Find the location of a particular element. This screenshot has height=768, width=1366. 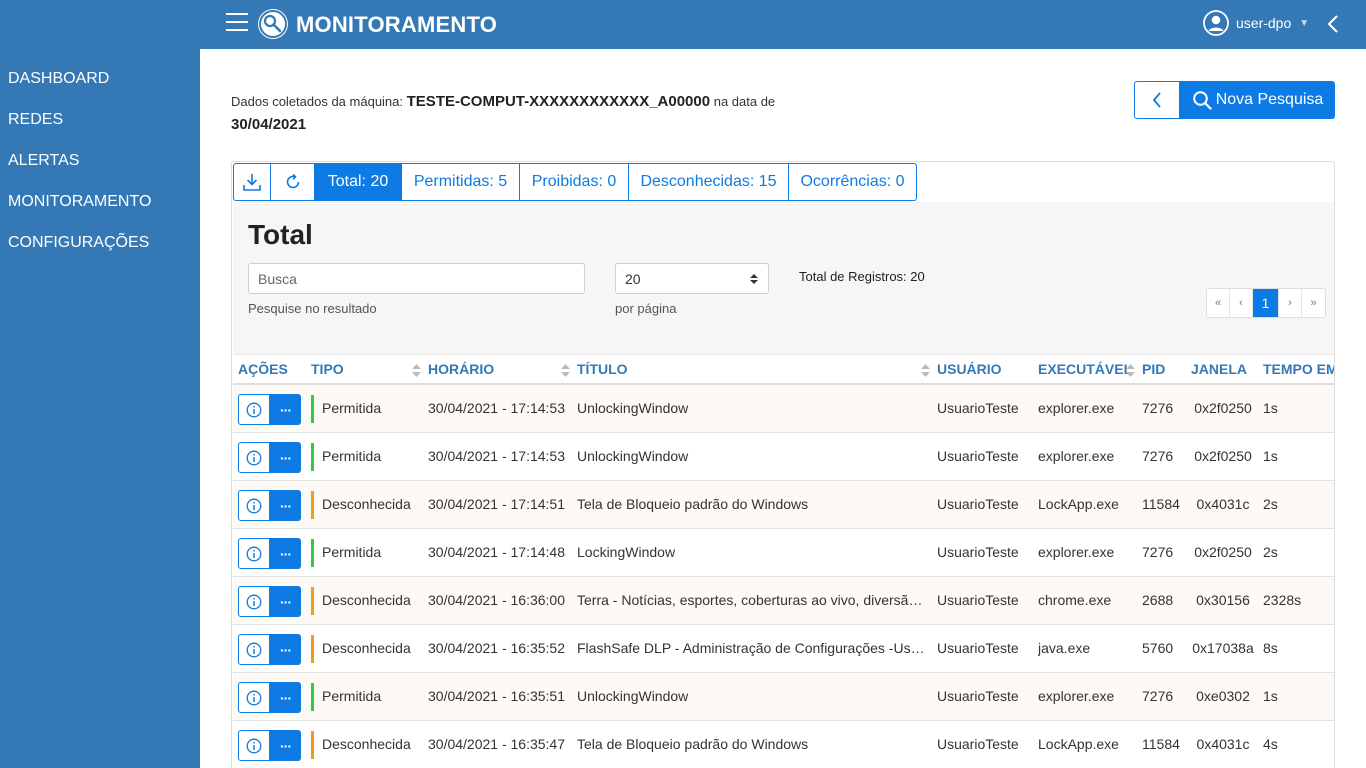

user-menu: user-dpo ▼ is located at coordinates (1256, 23).